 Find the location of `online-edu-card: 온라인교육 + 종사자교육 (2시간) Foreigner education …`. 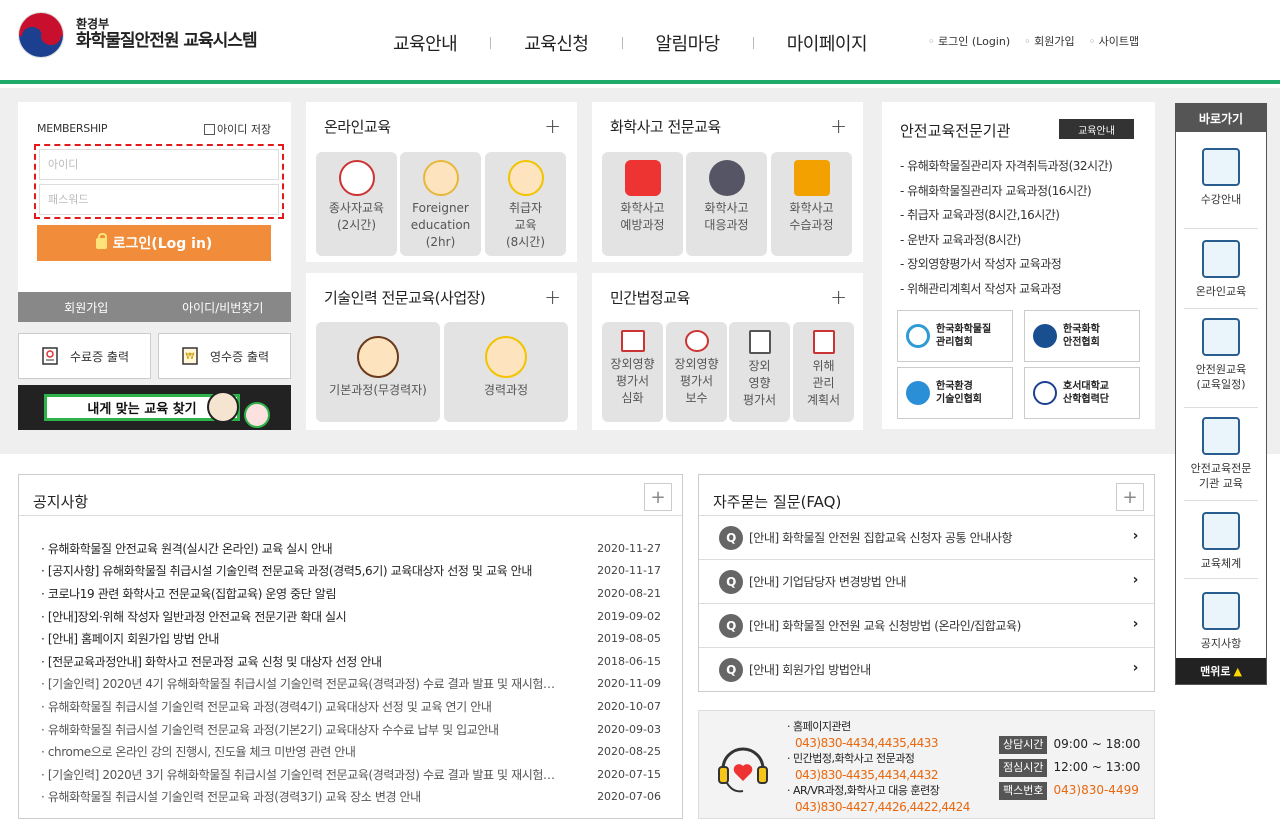

online-edu-card: 온라인교육 + 종사자교육 (2시간) Foreigner education … is located at coordinates (441, 182).